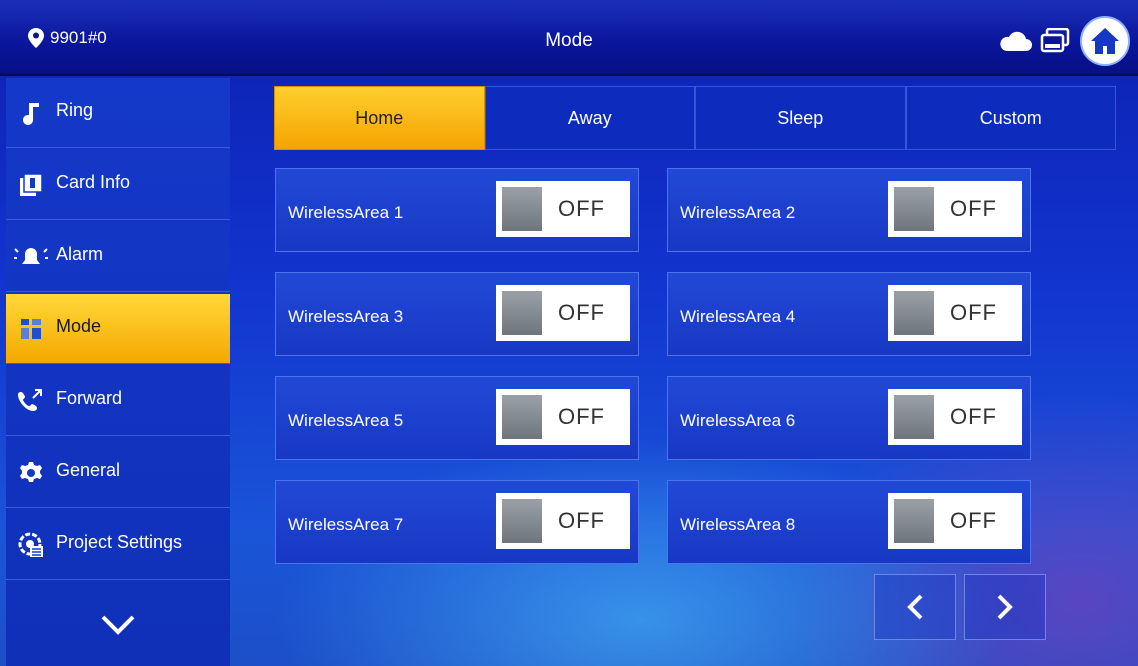  Describe the element at coordinates (118, 257) in the screenshot. I see `sidebar-item-alarm: Alarm` at that location.